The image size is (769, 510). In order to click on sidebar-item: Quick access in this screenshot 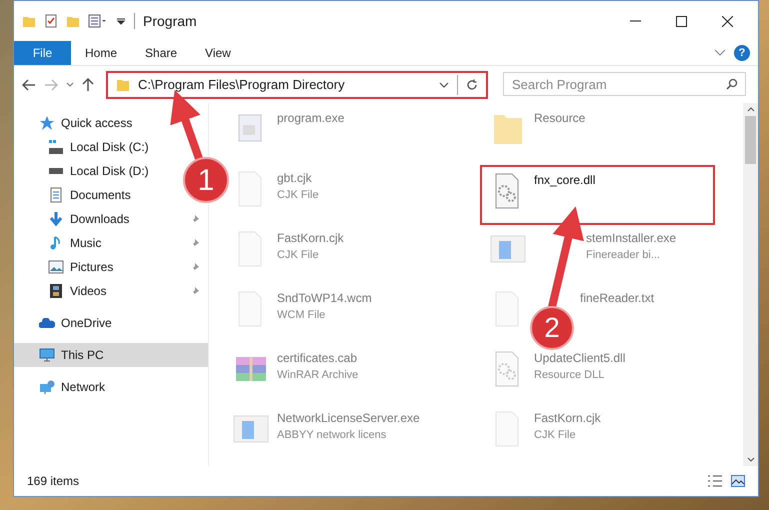, I will do `click(77, 123)`.